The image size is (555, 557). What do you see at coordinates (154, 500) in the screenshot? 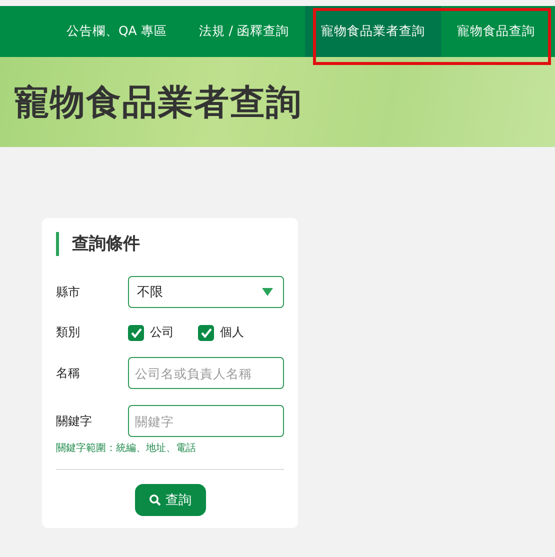
I see `search-icon` at bounding box center [154, 500].